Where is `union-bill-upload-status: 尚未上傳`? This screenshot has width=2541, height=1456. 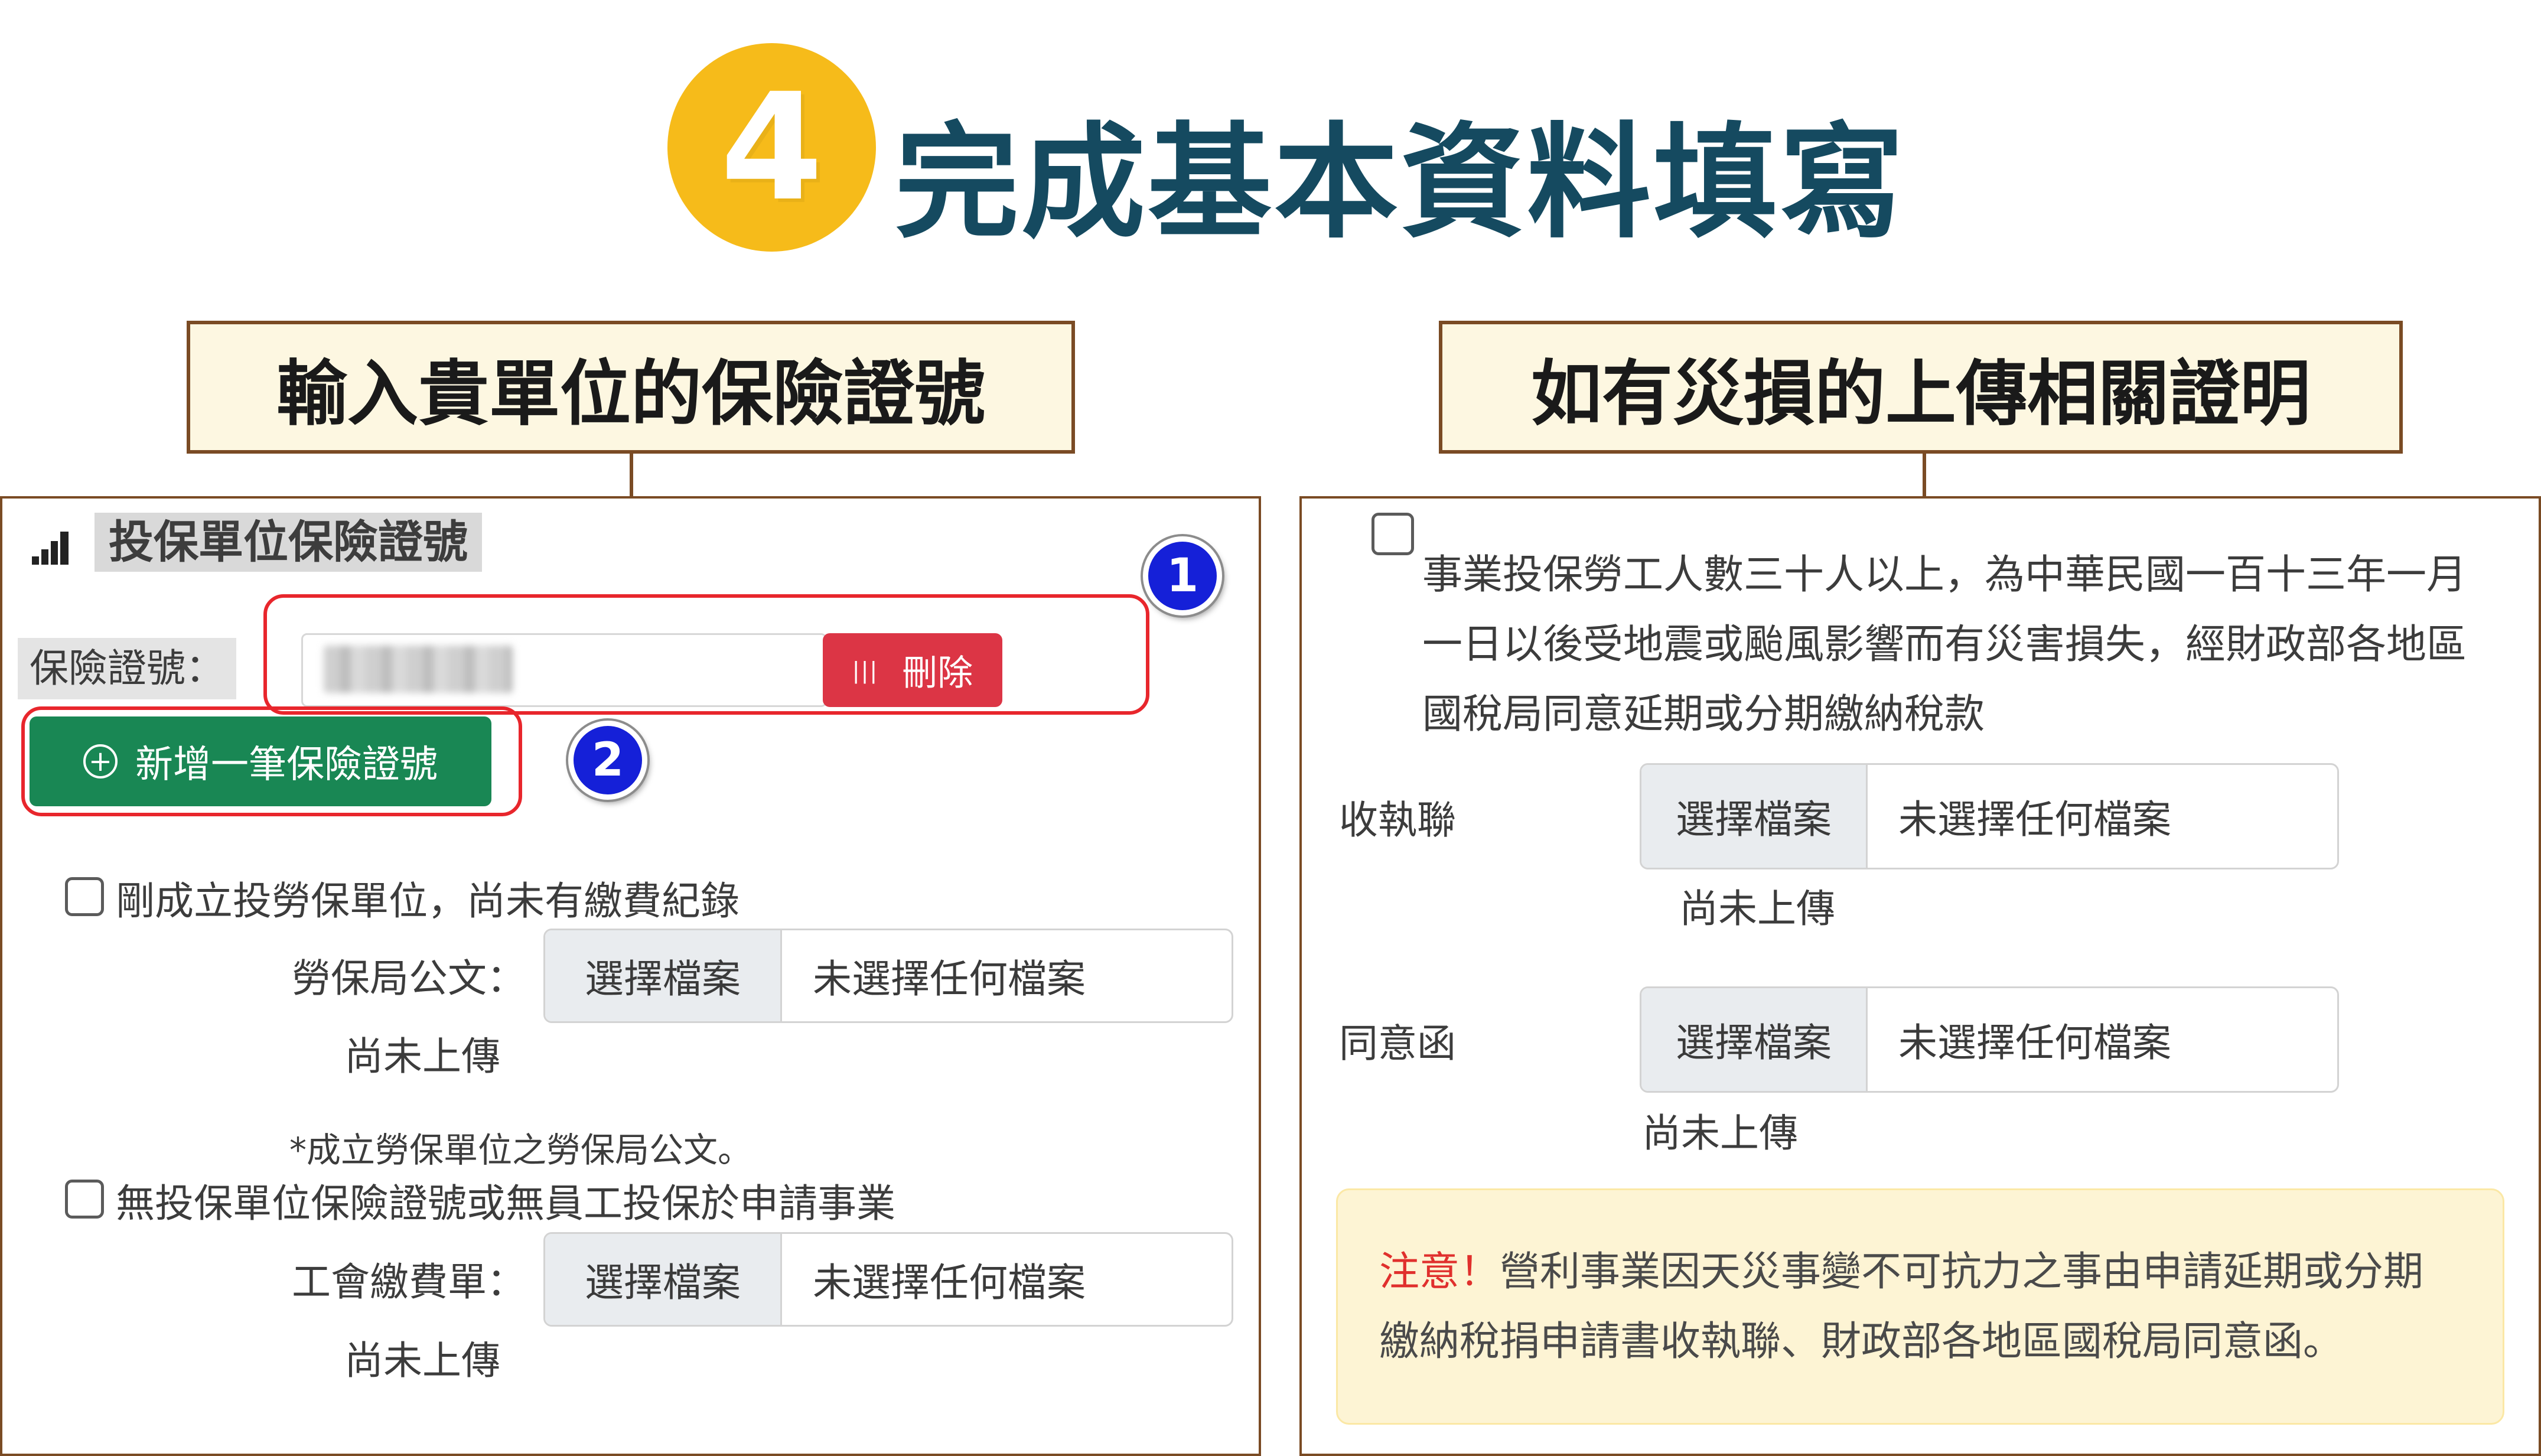
union-bill-upload-status: 尚未上傳 is located at coordinates (422, 1360).